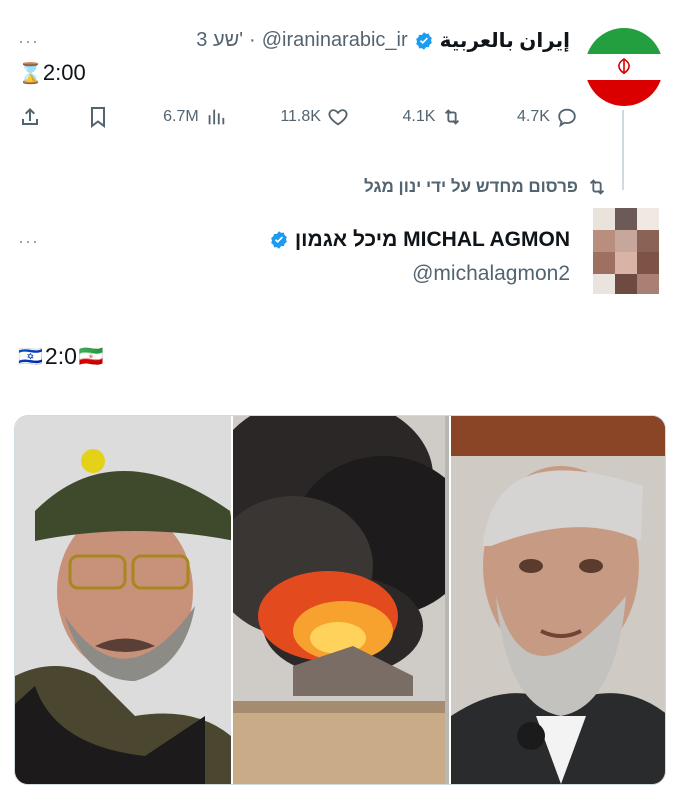 This screenshot has width=678, height=800. I want to click on explosion-smoke-image, so click(341, 600).